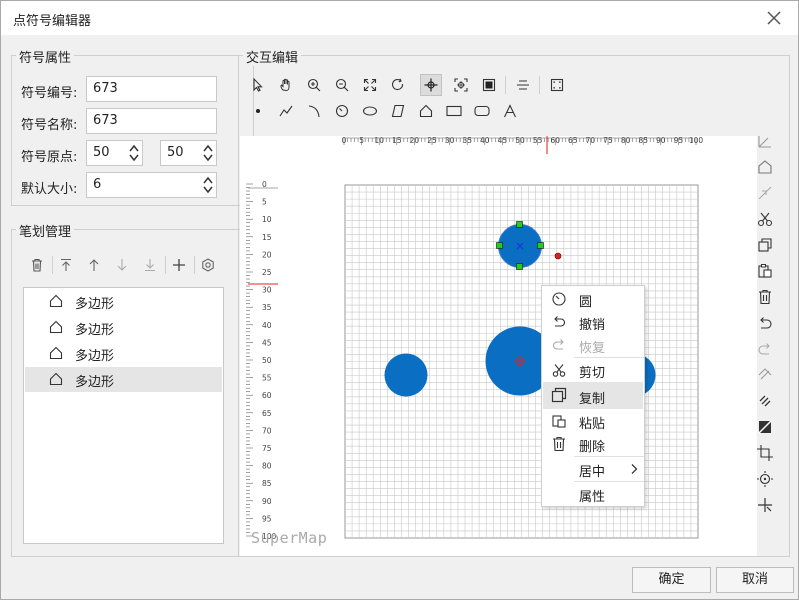 The image size is (799, 600). Describe the element at coordinates (267, 501) in the screenshot. I see `ruler-label: 90` at that location.